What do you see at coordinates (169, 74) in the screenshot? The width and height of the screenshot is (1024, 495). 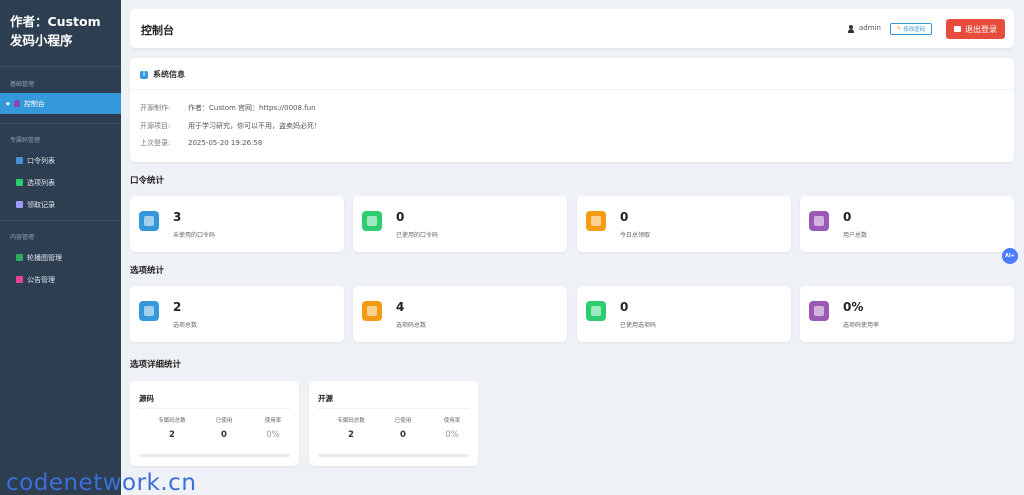 I see `system-info-title: 系统信息` at bounding box center [169, 74].